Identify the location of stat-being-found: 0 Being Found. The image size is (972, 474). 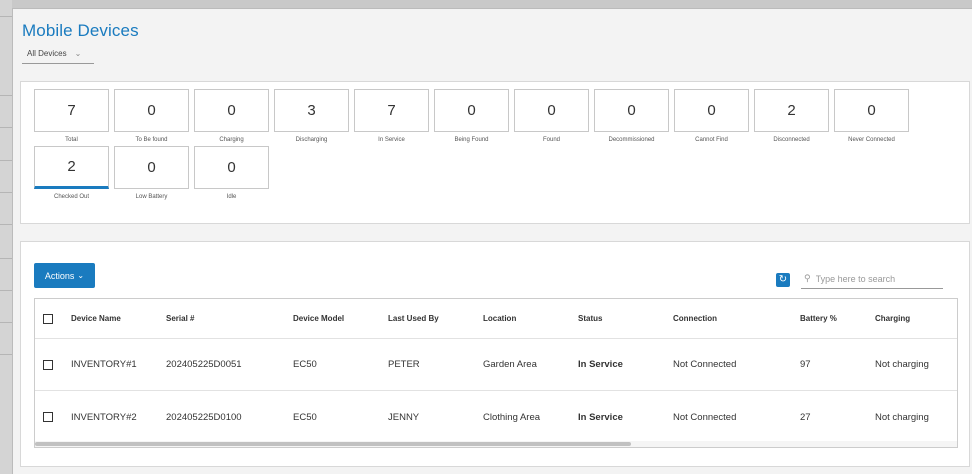
(471, 116).